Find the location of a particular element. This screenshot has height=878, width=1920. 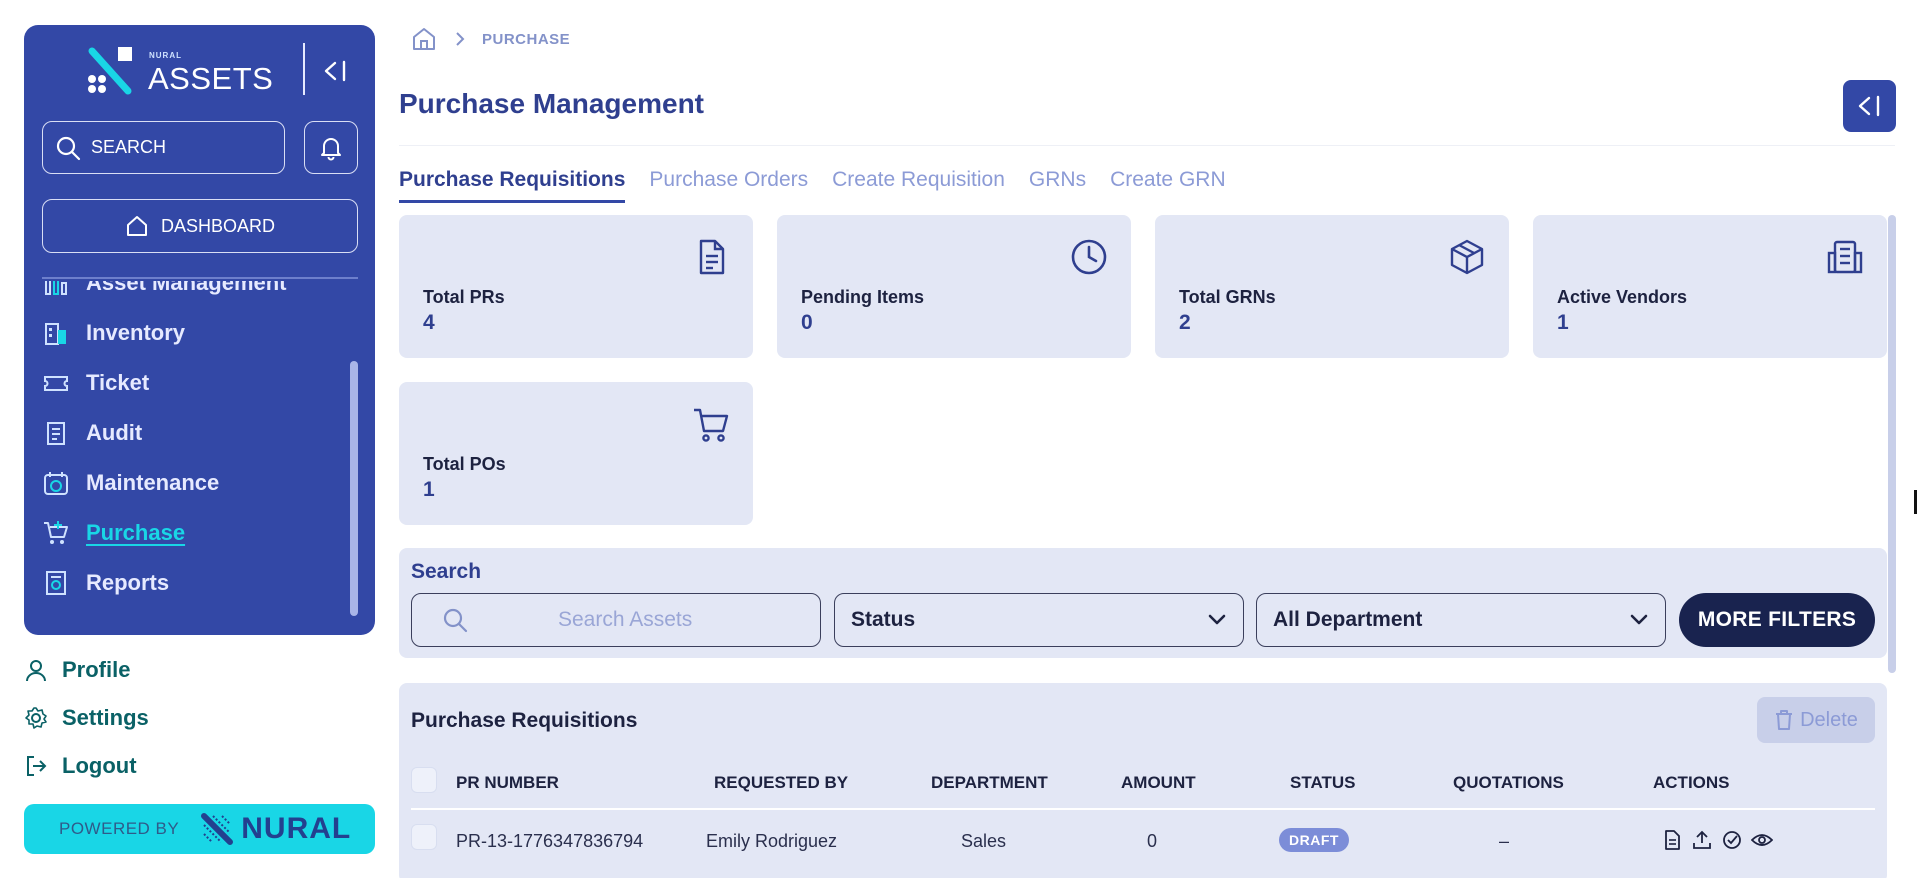

sidebar-item-ticket: Ticket is located at coordinates (95, 383).